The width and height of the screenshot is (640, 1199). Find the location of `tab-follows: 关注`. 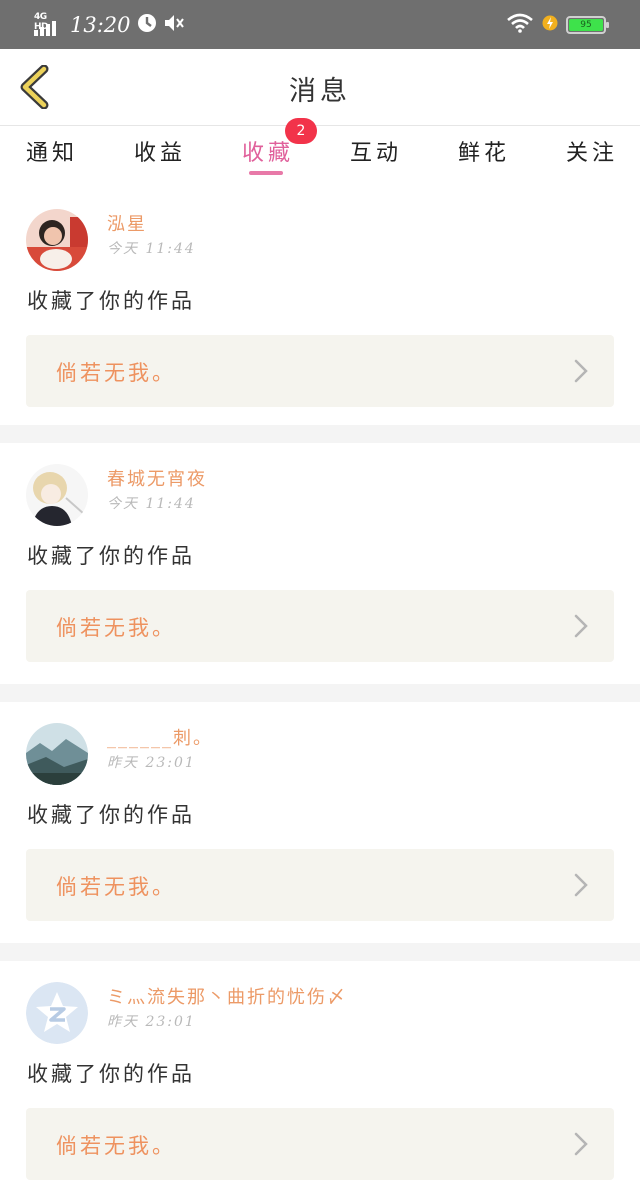

tab-follows: 关注 is located at coordinates (592, 151).